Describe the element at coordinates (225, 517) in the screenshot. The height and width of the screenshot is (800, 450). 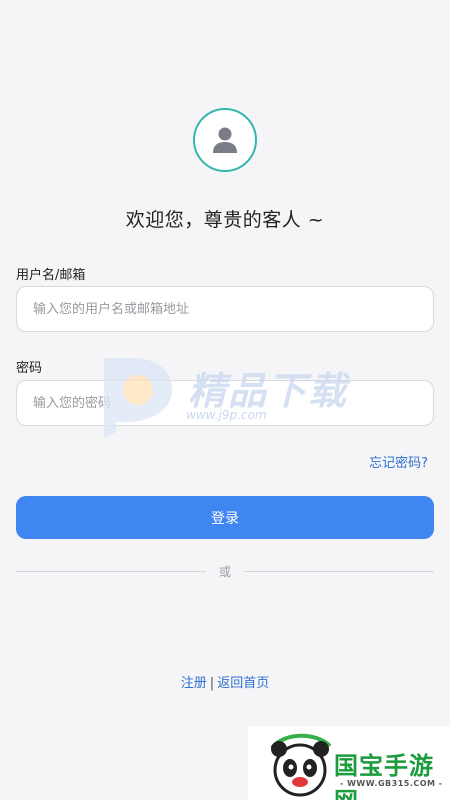
I see `login-button: 登录` at that location.